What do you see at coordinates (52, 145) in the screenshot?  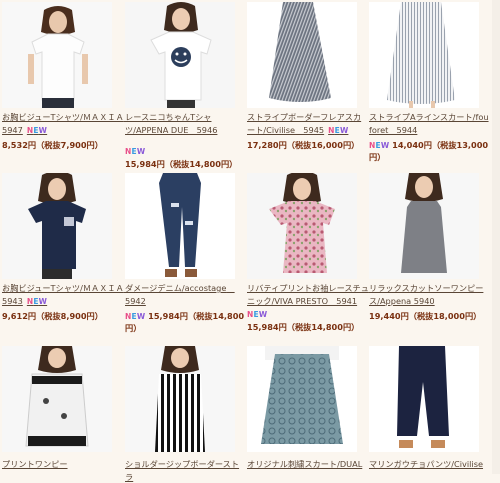 I see `product-price: 8,532円（税抜7,900円）` at bounding box center [52, 145].